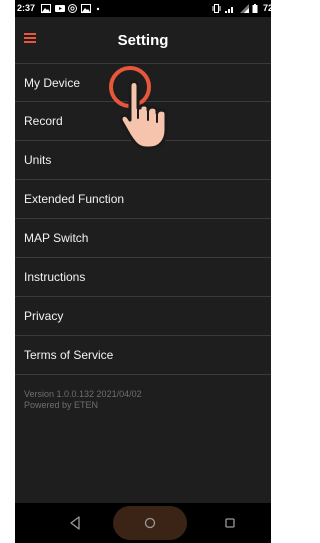 This screenshot has height=543, width=320. What do you see at coordinates (143, 355) in the screenshot?
I see `menu-item-terms-of-service: Terms of Service` at bounding box center [143, 355].